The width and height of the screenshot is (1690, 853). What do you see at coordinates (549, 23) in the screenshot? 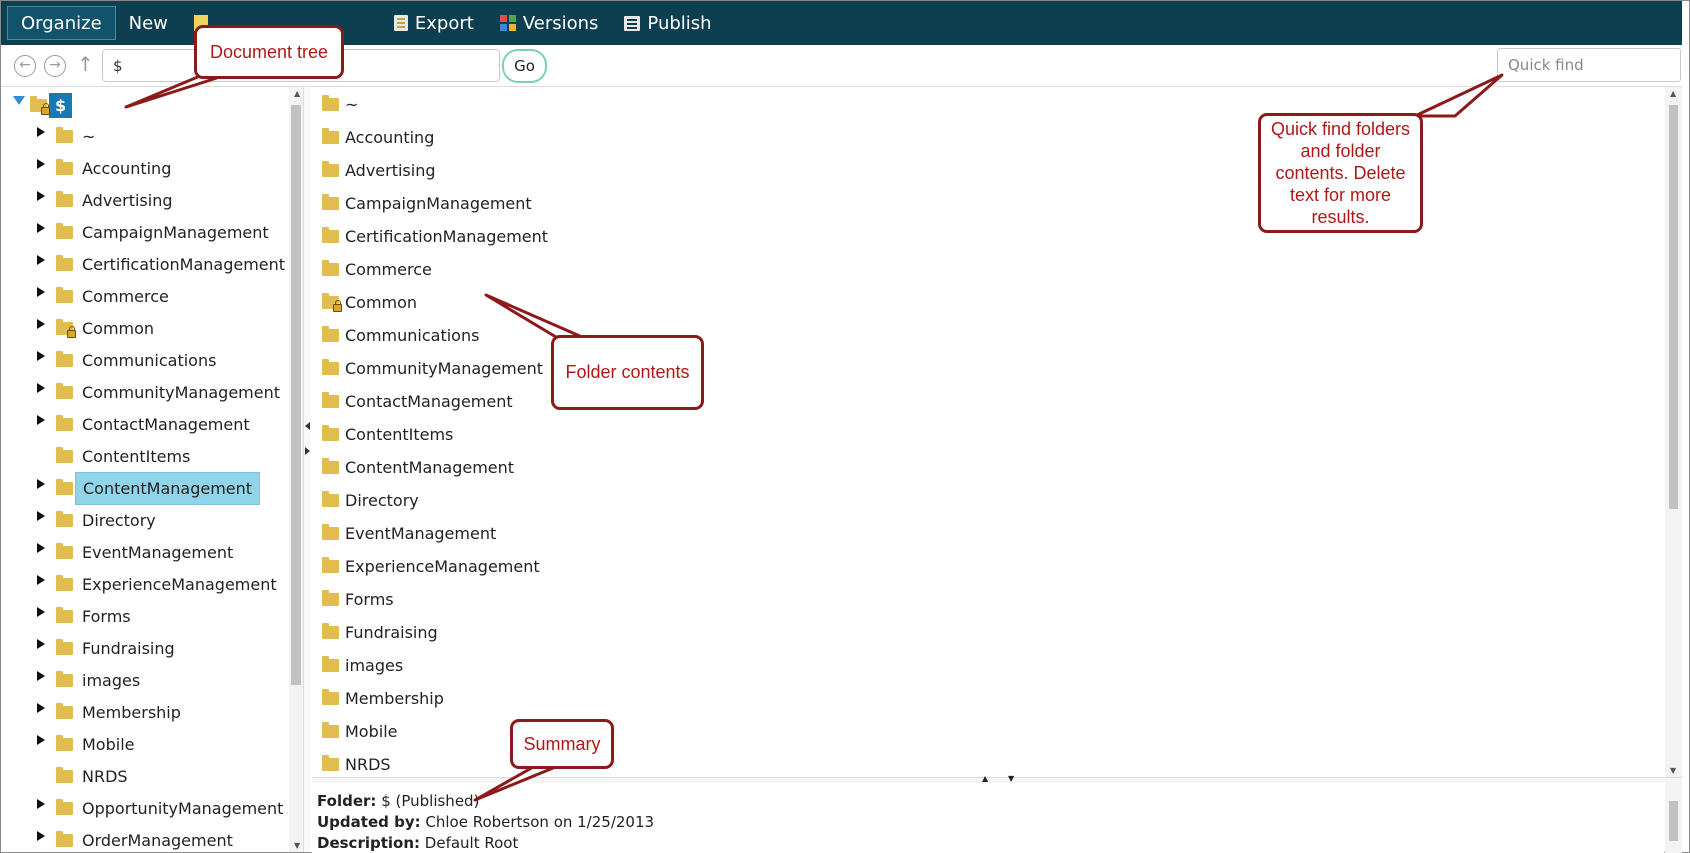
I see `versions-button: Versions` at bounding box center [549, 23].